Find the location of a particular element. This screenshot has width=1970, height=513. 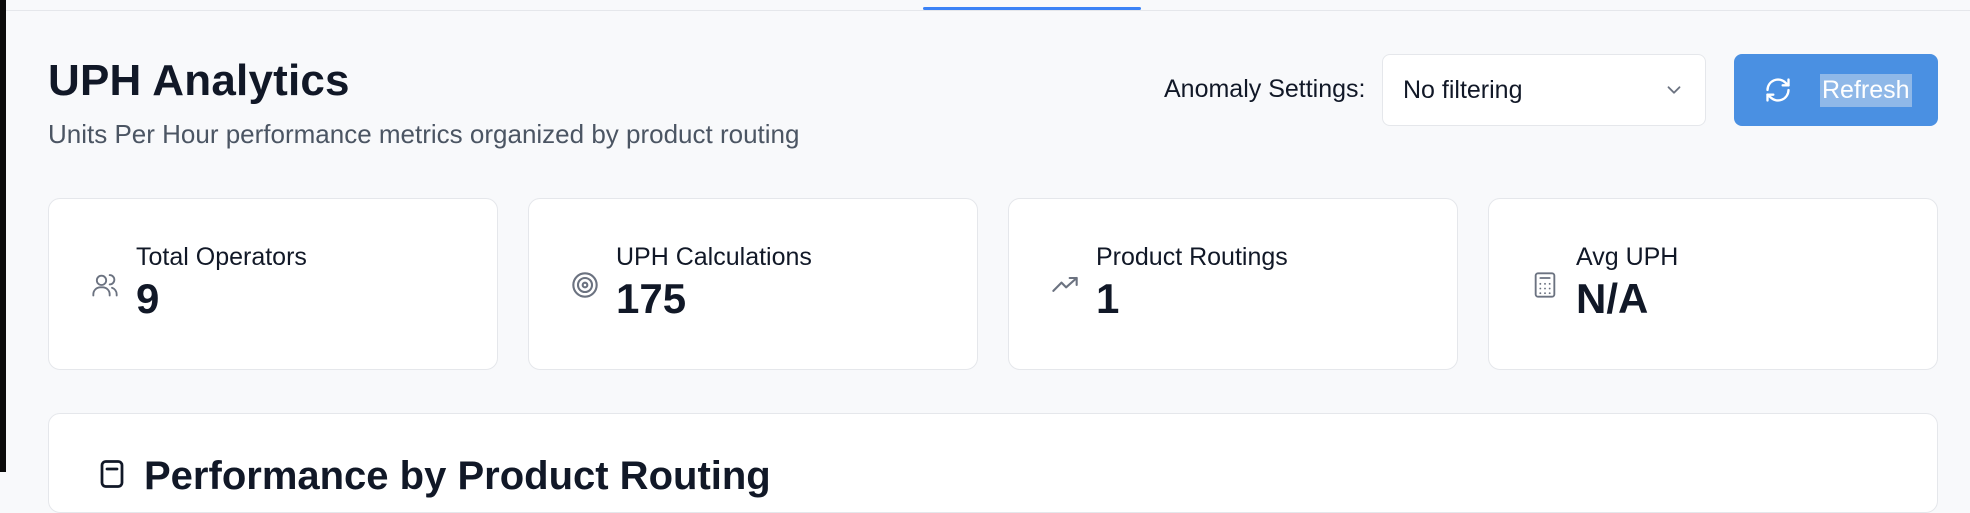

stat-card-uph-calculations: UPH Calculations 175 is located at coordinates (753, 284).